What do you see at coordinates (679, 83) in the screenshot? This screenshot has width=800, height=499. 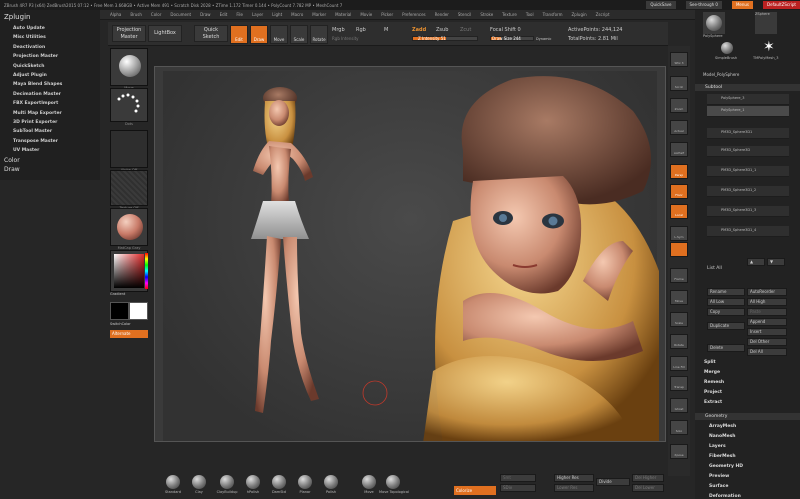 I see `scroll-button: Scroll` at bounding box center [679, 83].